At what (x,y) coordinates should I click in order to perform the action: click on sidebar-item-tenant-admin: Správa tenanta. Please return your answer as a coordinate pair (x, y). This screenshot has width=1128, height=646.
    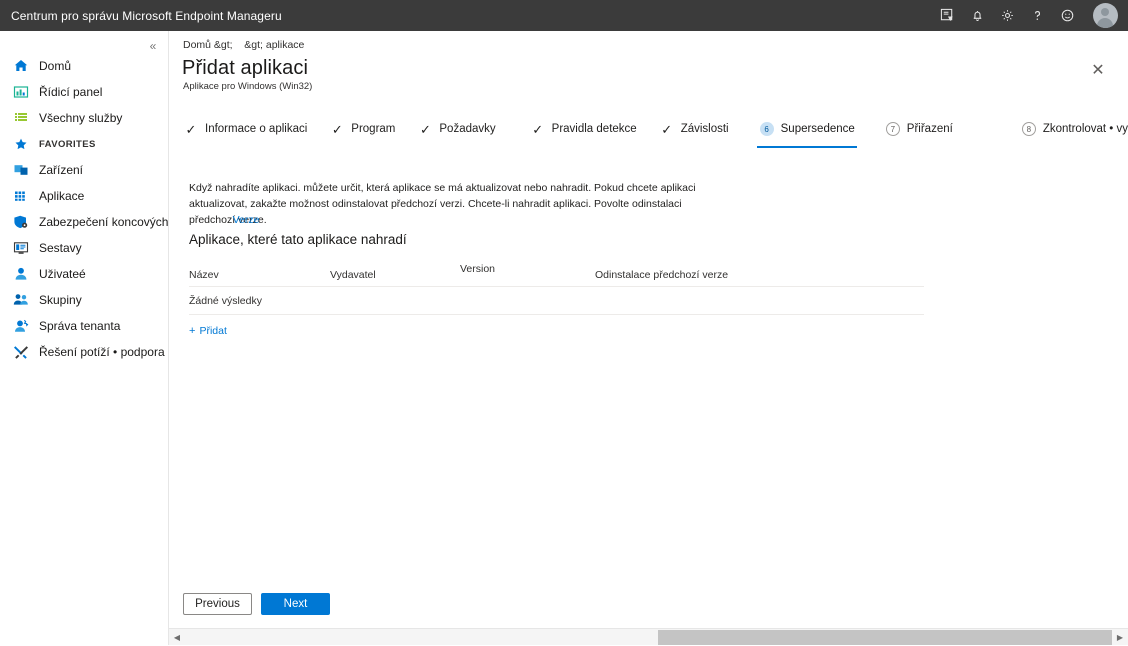
    Looking at the image, I should click on (84, 326).